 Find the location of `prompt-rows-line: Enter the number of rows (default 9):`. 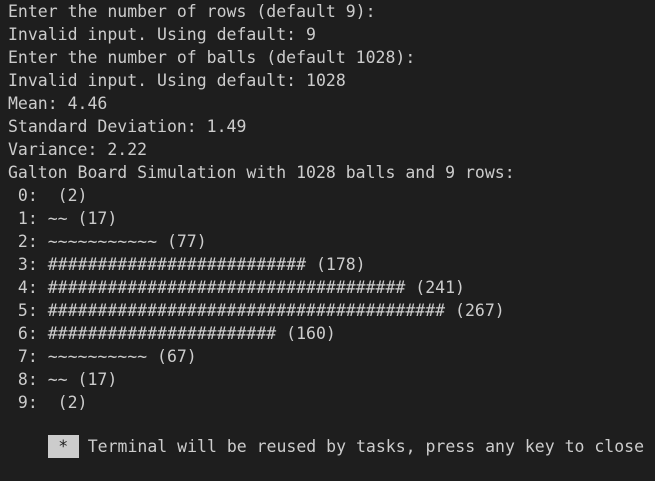

prompt-rows-line: Enter the number of rows (default 9): is located at coordinates (192, 11).